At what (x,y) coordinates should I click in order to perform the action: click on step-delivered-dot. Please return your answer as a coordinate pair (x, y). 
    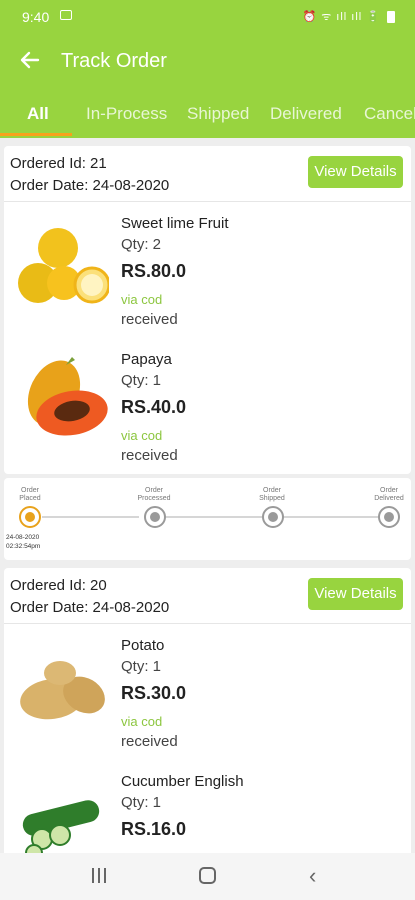
    Looking at the image, I should click on (389, 517).